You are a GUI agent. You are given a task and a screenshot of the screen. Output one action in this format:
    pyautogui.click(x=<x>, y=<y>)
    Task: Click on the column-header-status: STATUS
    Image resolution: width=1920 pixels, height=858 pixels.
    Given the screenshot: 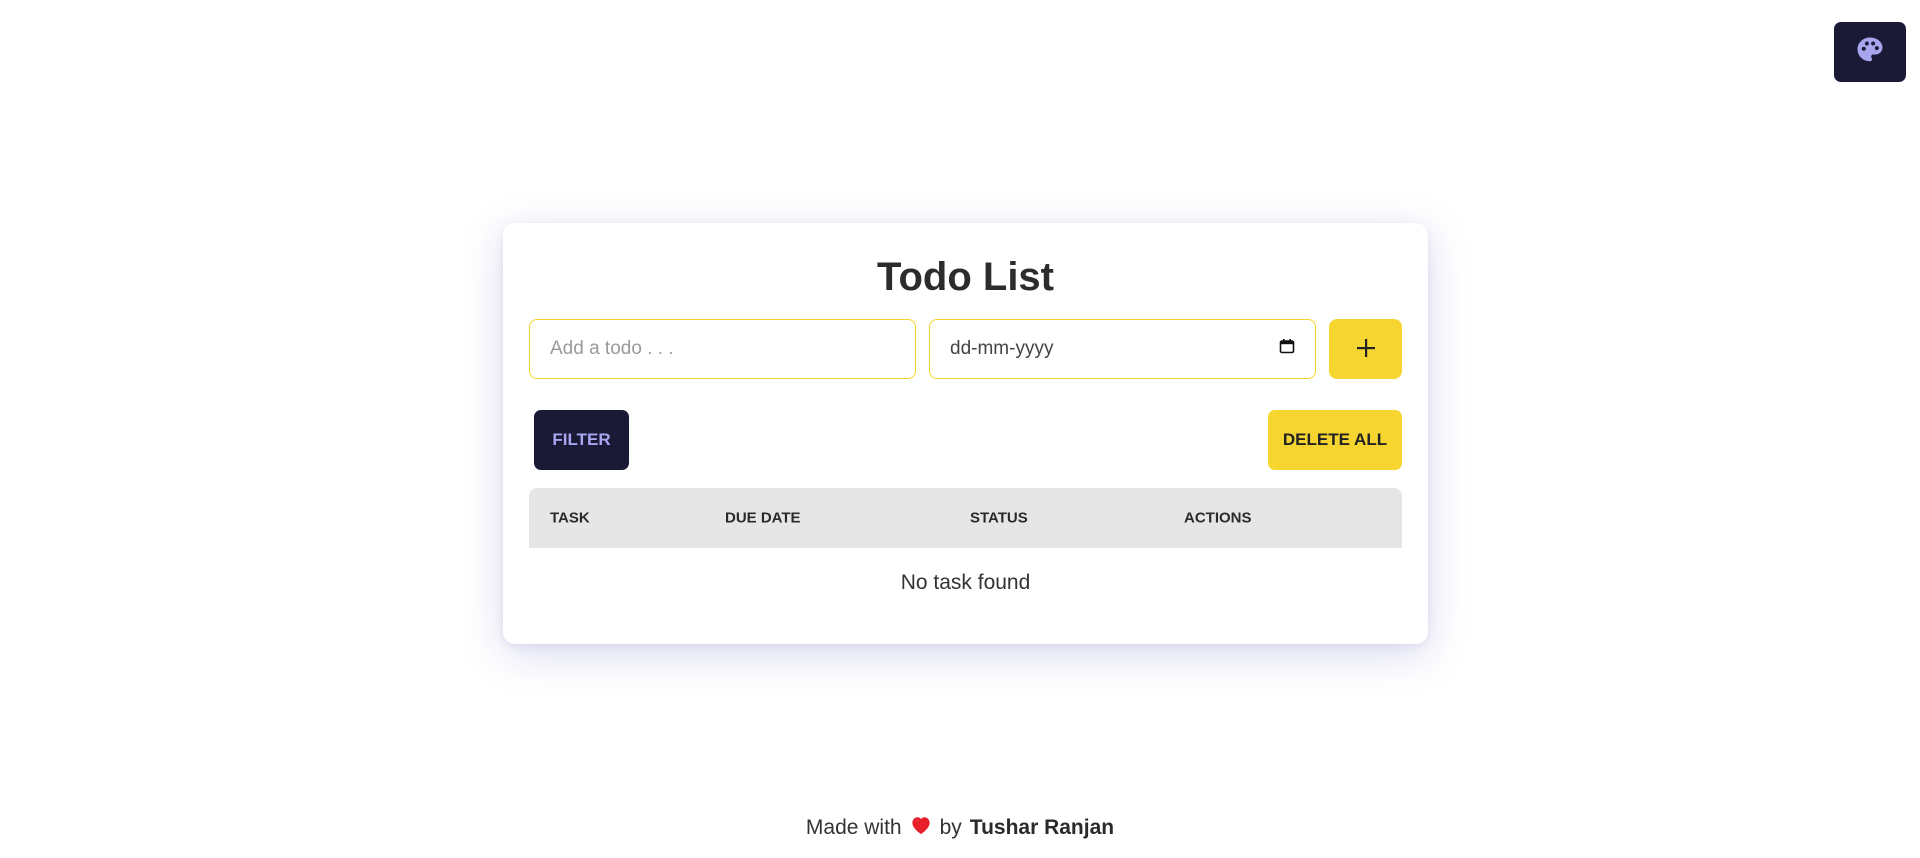 What is the action you would take?
    pyautogui.click(x=999, y=518)
    